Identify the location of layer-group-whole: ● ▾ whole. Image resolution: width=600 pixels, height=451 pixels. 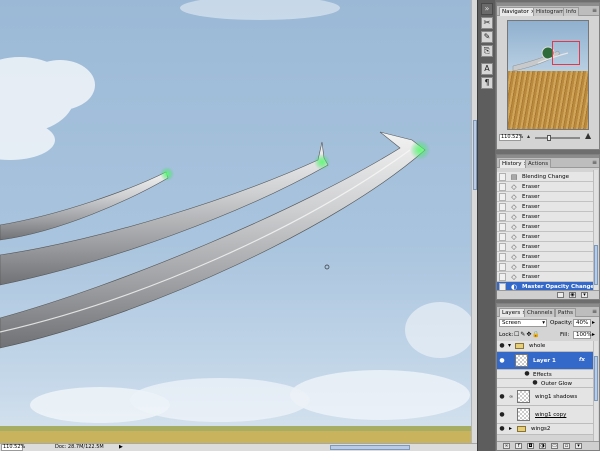
(545, 346).